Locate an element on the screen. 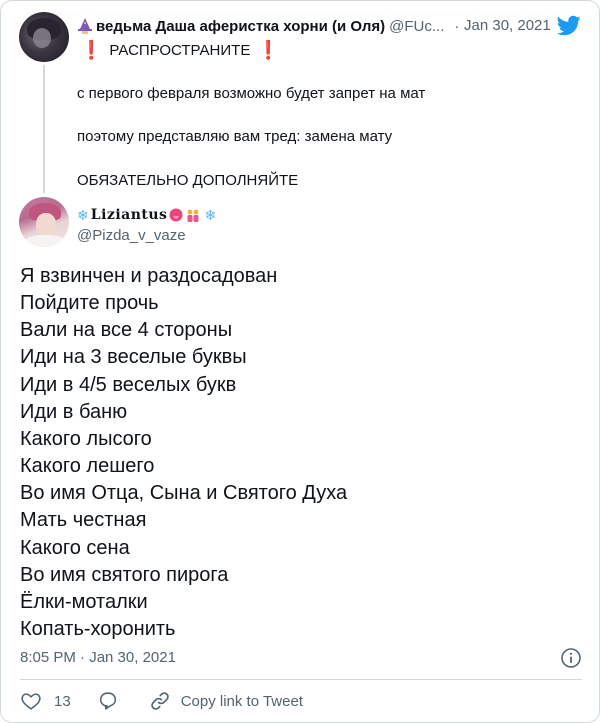 The image size is (600, 723). heart-icon is located at coordinates (31, 701).